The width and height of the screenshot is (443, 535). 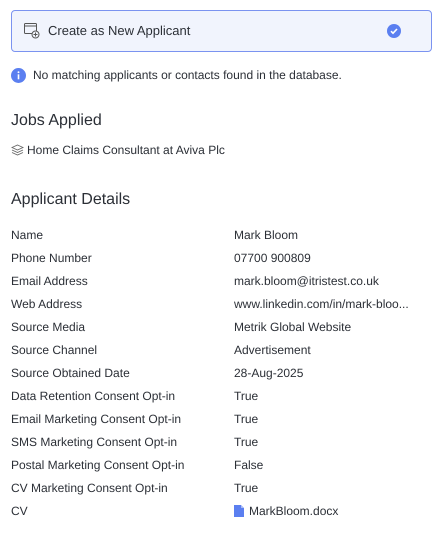 What do you see at coordinates (96, 419) in the screenshot?
I see `field-label: Email Marketing Consent Opt-in` at bounding box center [96, 419].